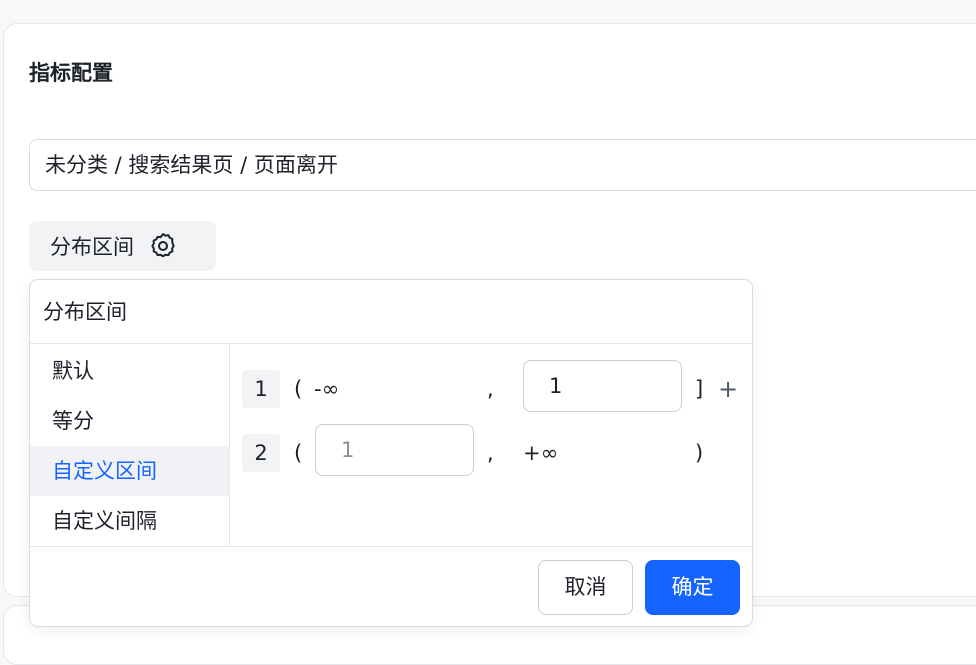  I want to click on popover-title: 分布区间, so click(391, 312).